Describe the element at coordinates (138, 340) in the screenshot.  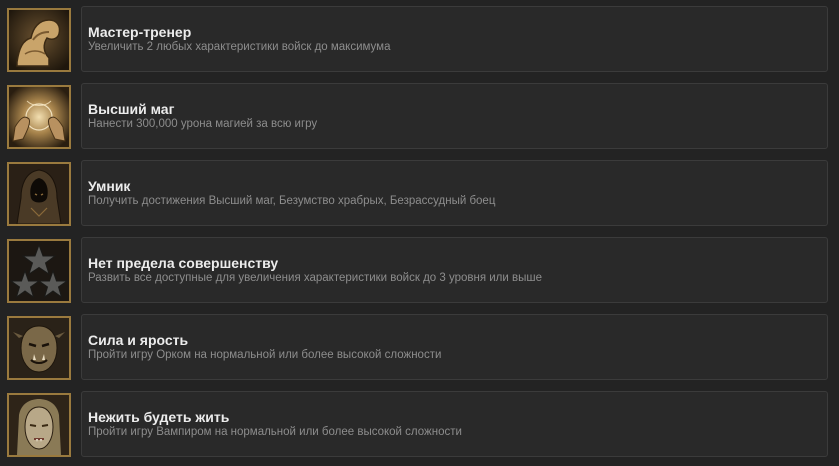
I see `achievement-title: Сила и ярость` at that location.